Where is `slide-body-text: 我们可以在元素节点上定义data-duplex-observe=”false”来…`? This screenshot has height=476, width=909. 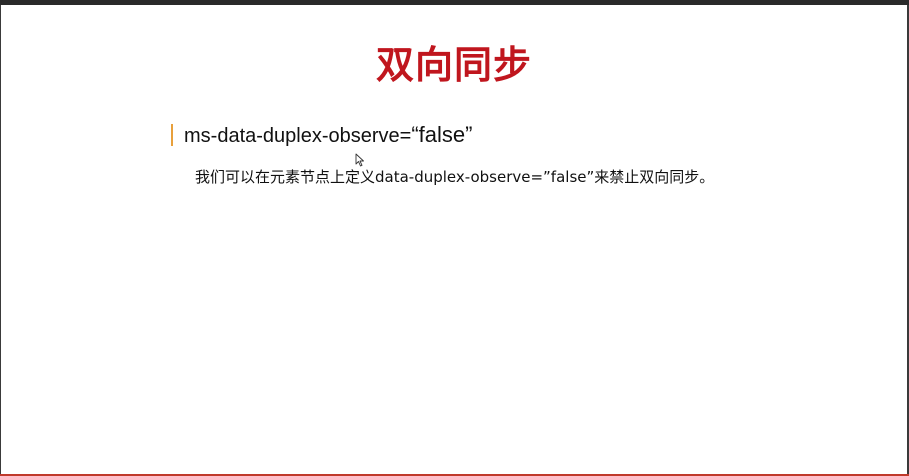
slide-body-text: 我们可以在元素节点上定义data-duplex-observe=”false”来… is located at coordinates (455, 177).